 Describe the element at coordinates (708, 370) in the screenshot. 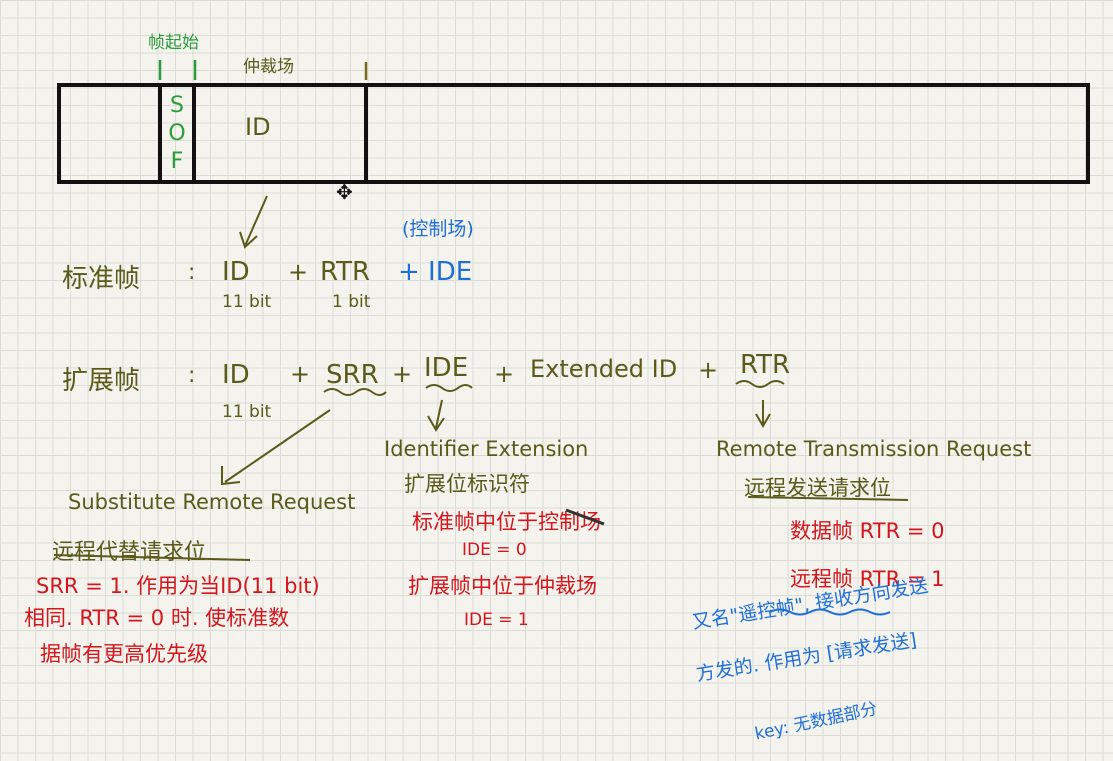

I see `extended-plus-4: +` at that location.